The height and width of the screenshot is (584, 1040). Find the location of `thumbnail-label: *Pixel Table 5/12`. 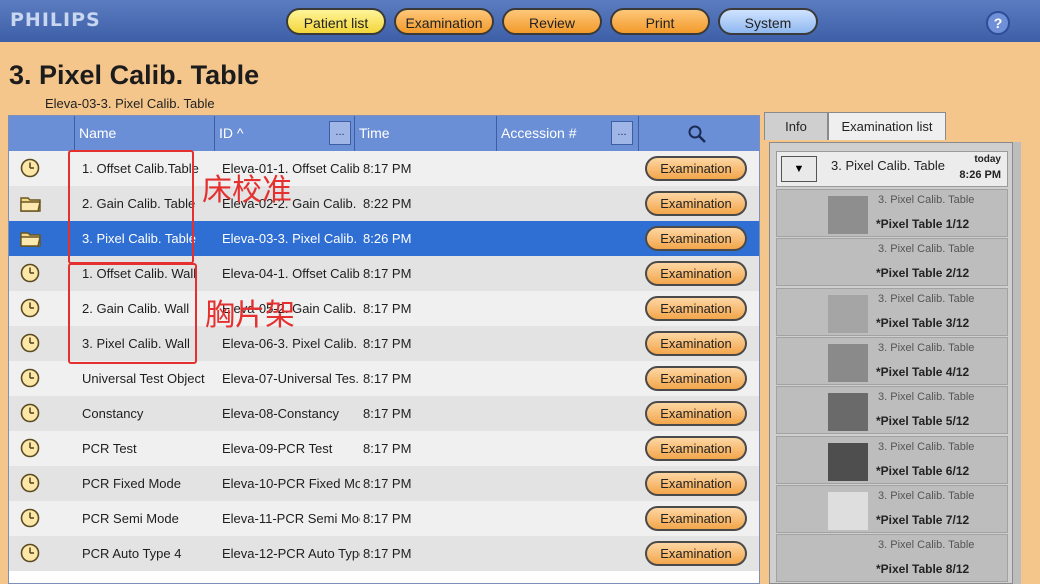

thumbnail-label: *Pixel Table 5/12 is located at coordinates (923, 421).